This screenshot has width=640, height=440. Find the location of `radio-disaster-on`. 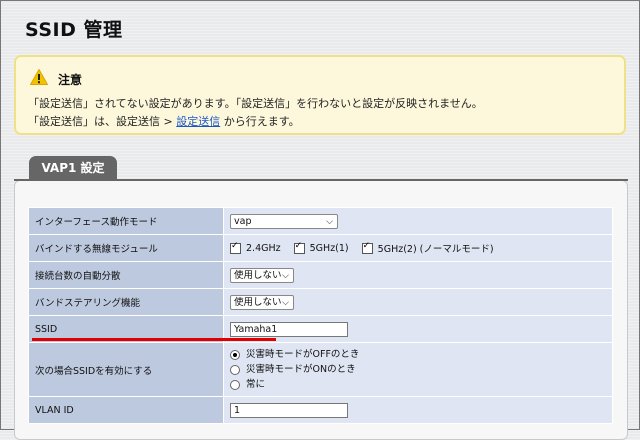

radio-disaster-on is located at coordinates (235, 369).